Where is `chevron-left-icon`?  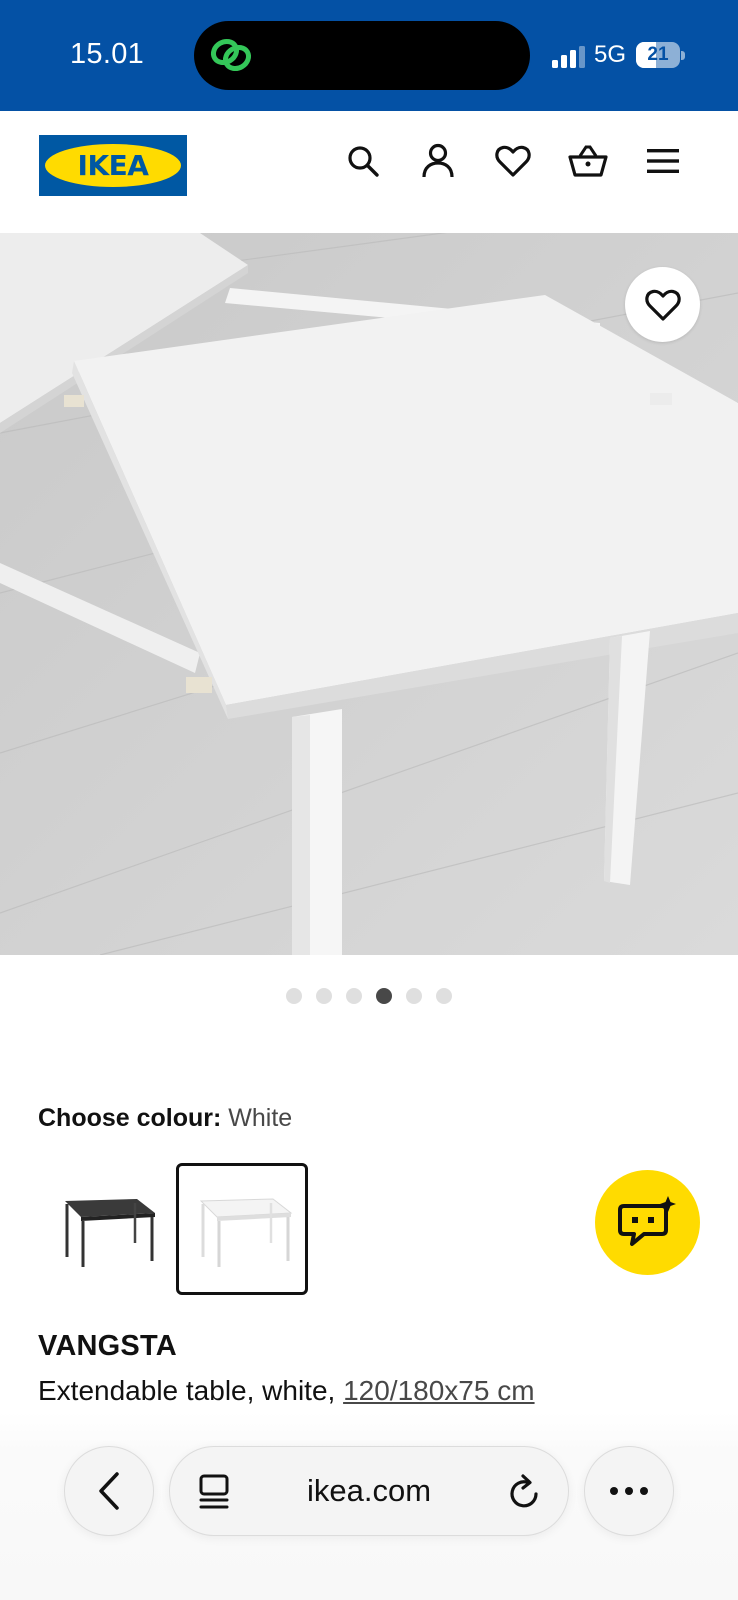
chevron-left-icon is located at coordinates (109, 1491).